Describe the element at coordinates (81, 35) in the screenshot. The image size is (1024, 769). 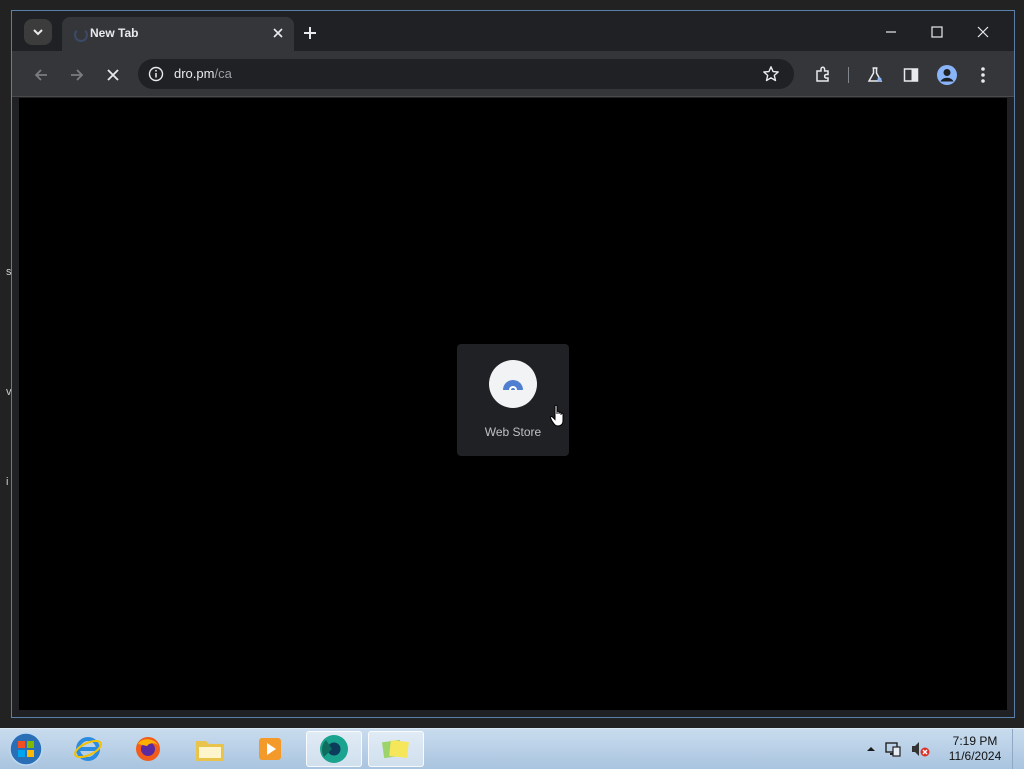
I see `loading-icon` at that location.